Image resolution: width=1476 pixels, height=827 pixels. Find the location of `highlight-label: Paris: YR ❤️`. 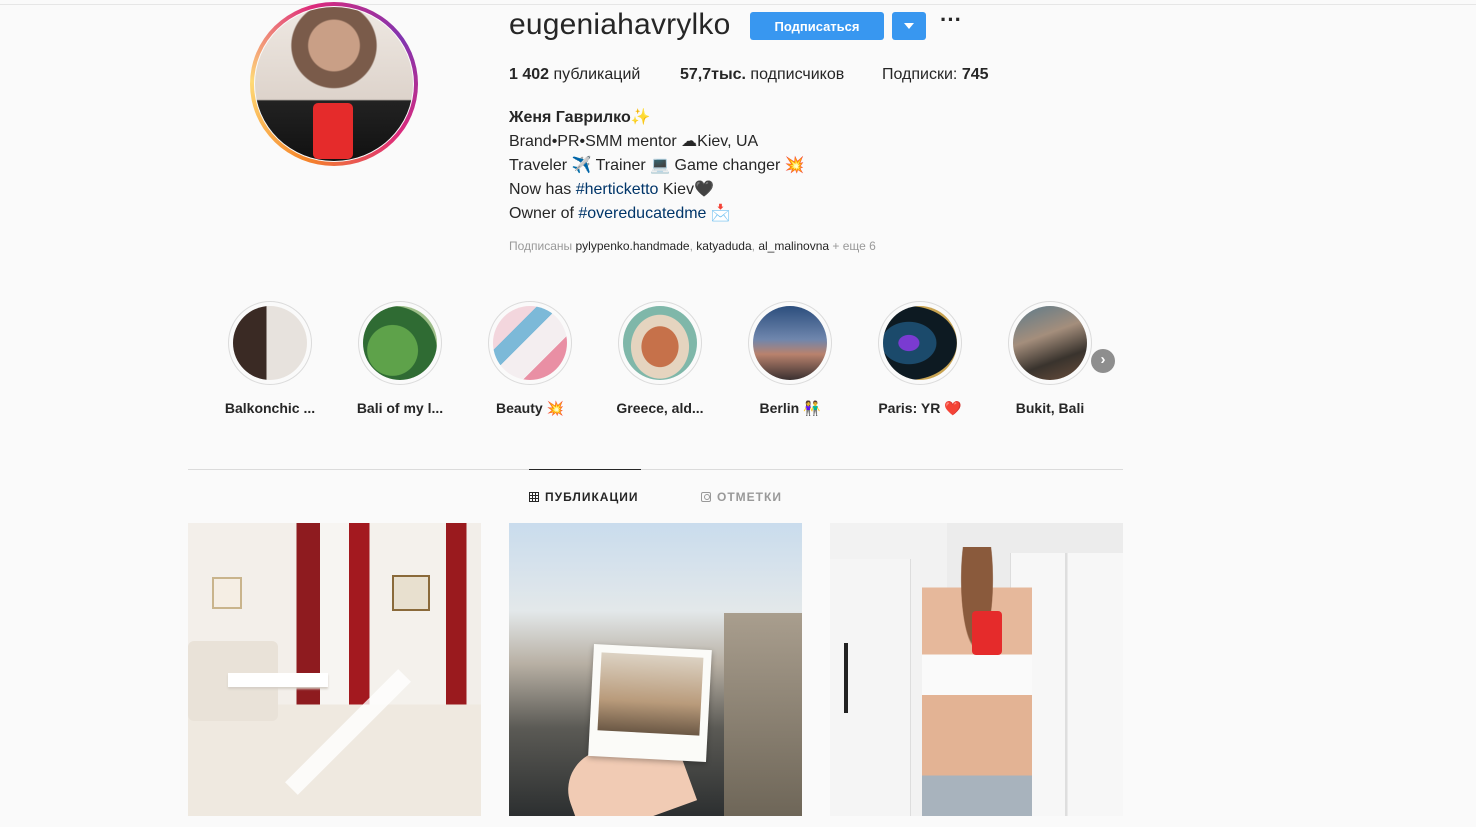

highlight-label: Paris: YR ❤️ is located at coordinates (920, 408).